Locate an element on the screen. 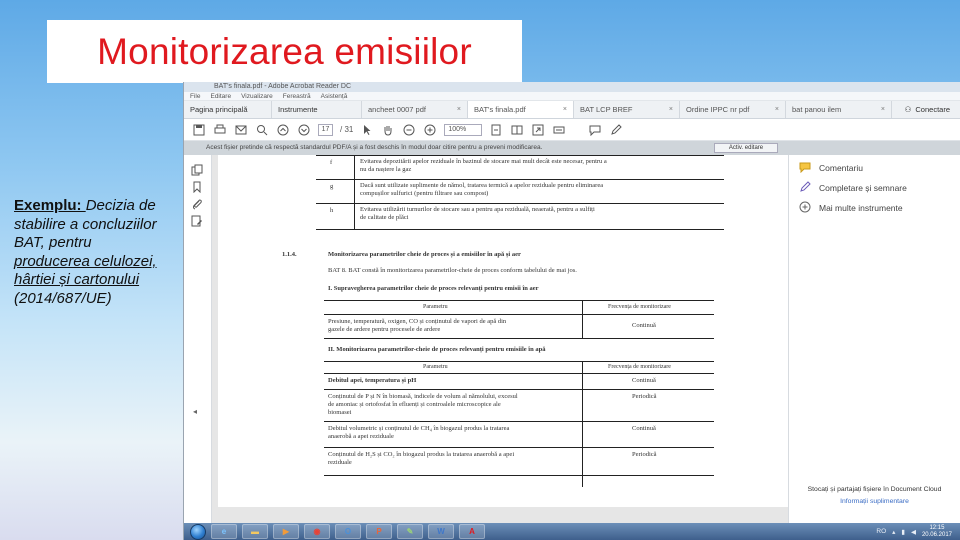 The height and width of the screenshot is (540, 960). menu-item: Asistență is located at coordinates (334, 96).